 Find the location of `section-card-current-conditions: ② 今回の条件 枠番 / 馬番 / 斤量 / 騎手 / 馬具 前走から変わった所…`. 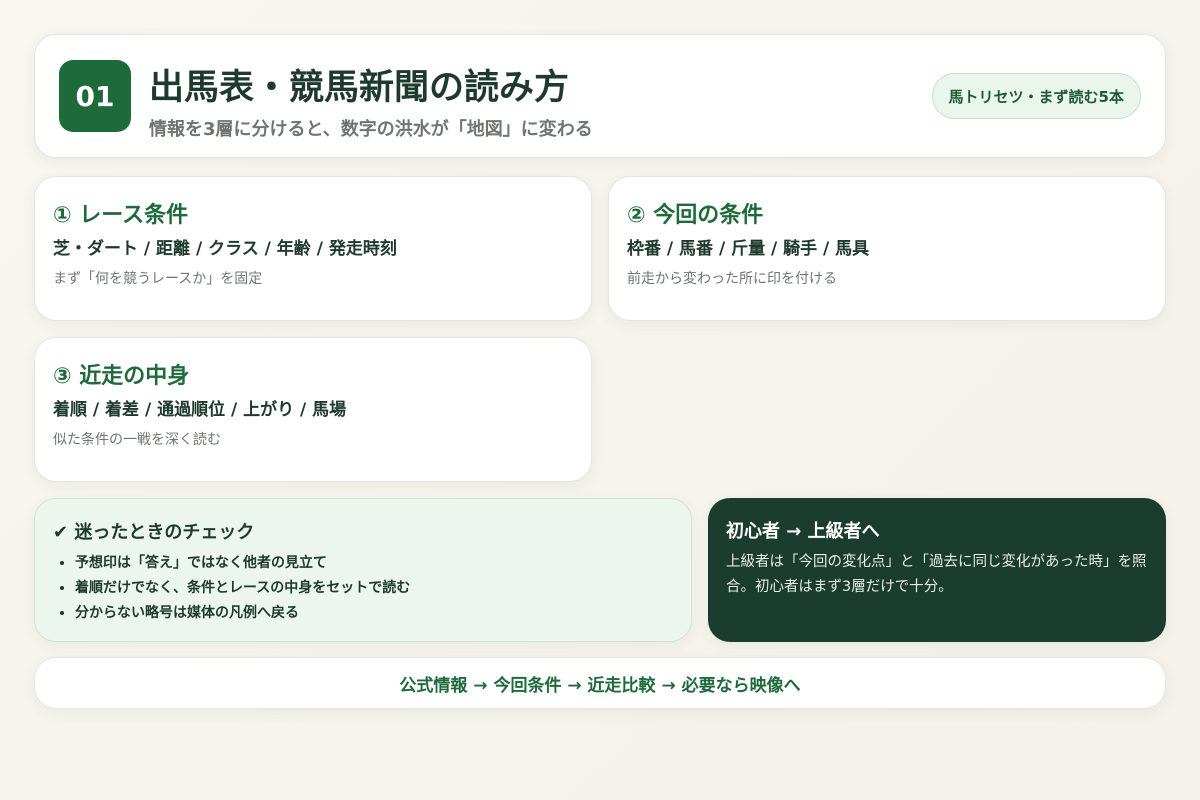

section-card-current-conditions: ② 今回の条件 枠番 / 馬番 / 斤量 / 騎手 / 馬具 前走から変わった所… is located at coordinates (887, 248).